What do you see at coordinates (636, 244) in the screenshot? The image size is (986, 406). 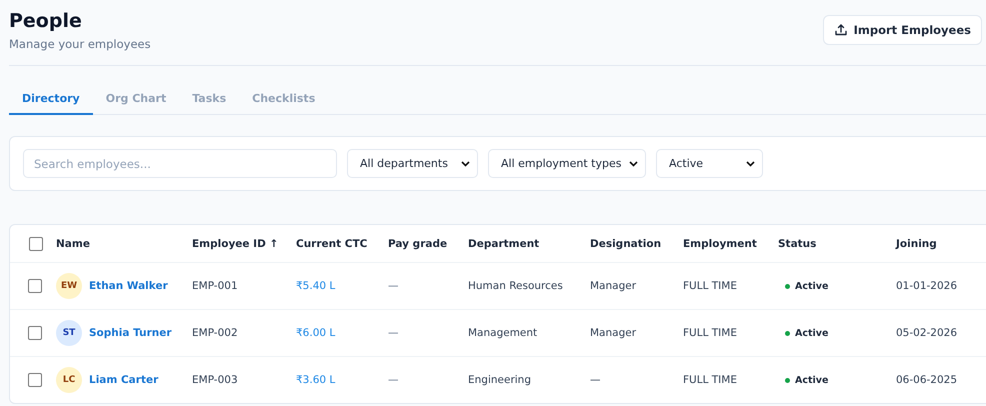 I see `column-header: Designation` at bounding box center [636, 244].